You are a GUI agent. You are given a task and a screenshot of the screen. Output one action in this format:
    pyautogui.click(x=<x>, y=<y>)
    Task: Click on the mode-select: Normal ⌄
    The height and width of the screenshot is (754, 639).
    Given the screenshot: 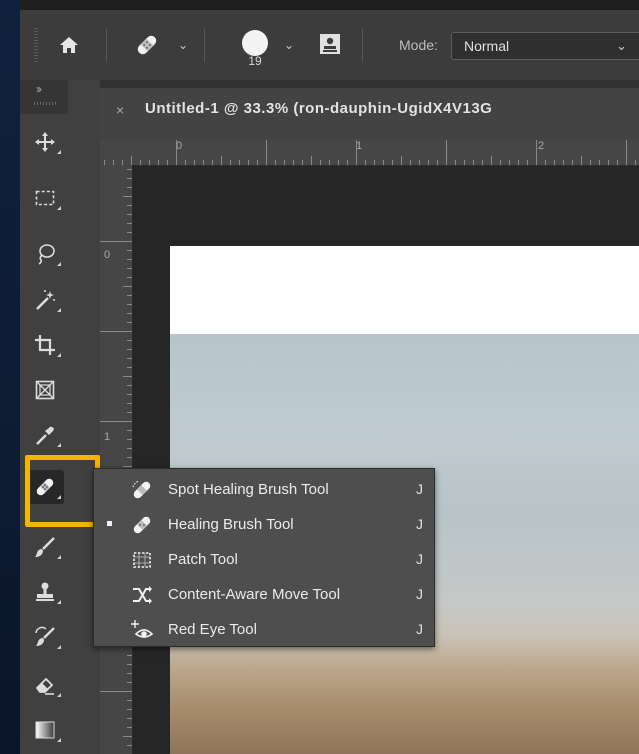 What is the action you would take?
    pyautogui.click(x=545, y=46)
    